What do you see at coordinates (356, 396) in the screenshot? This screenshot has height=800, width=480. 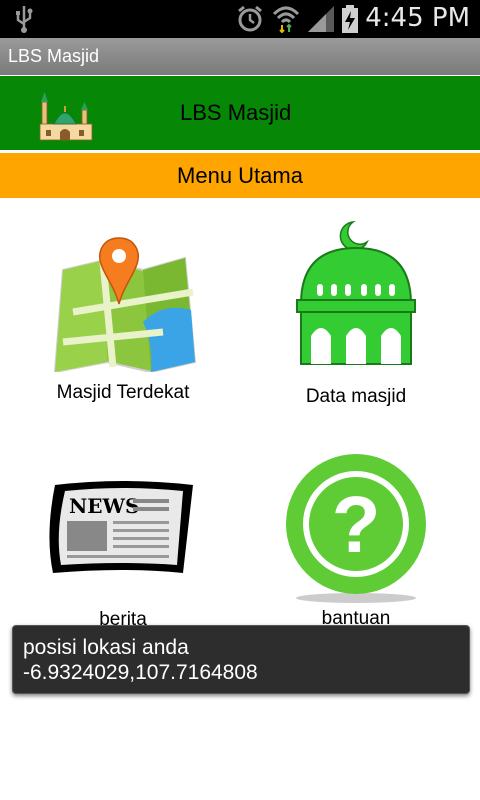 I see `menu-item-label: Data masjid` at bounding box center [356, 396].